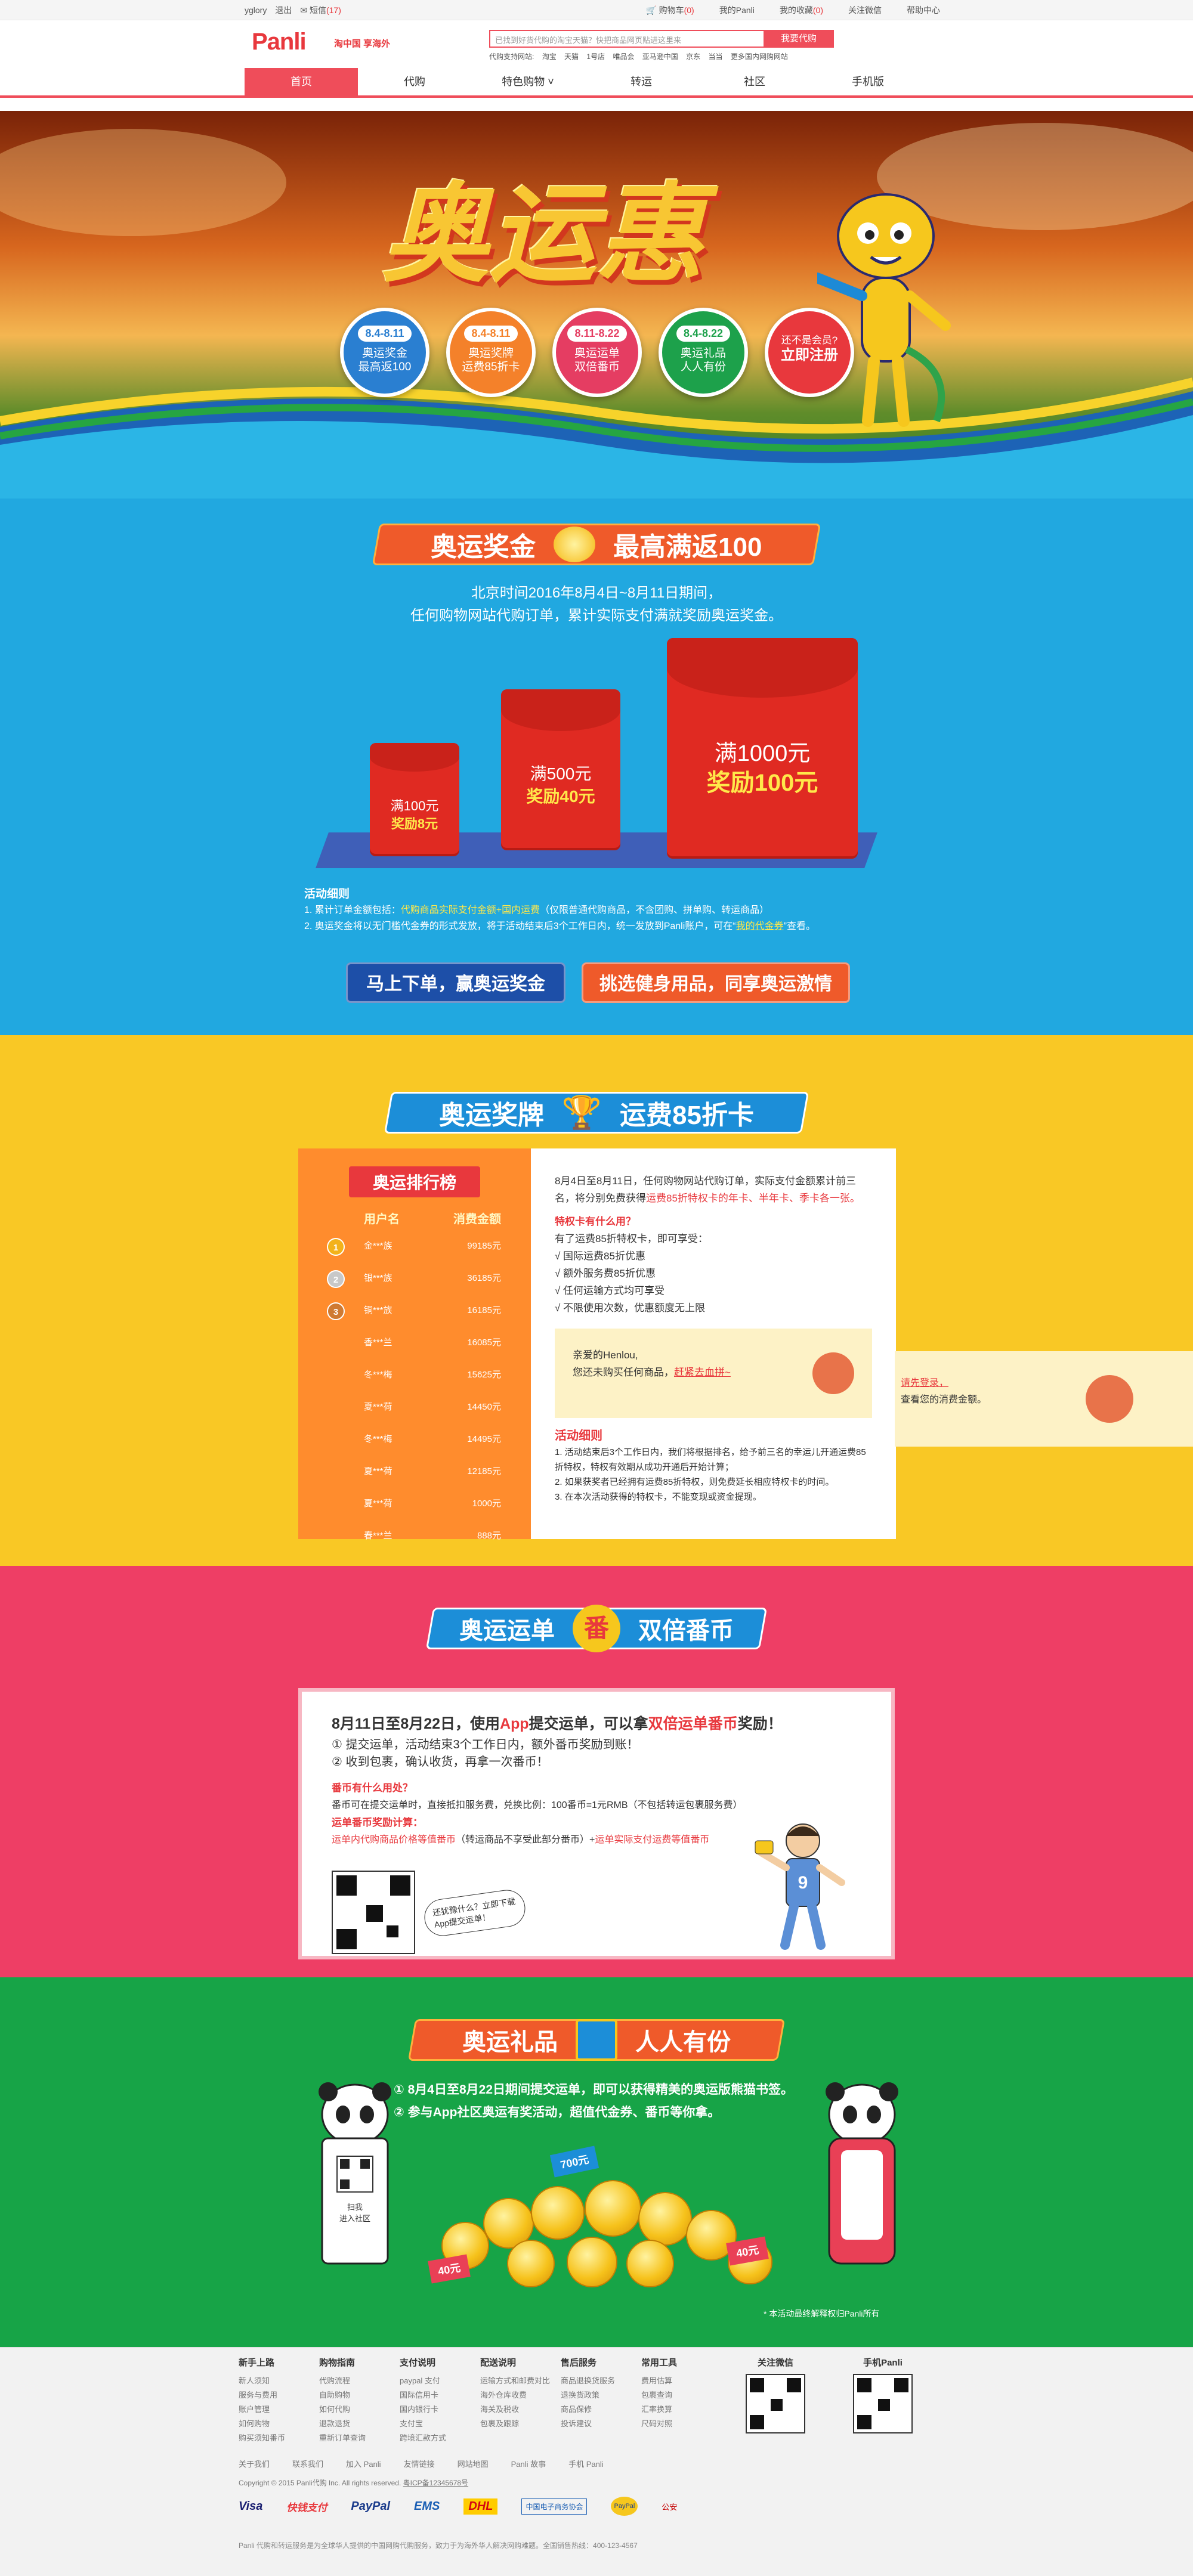  What do you see at coordinates (586, 2465) in the screenshot?
I see `footer-link: 手机 Panli` at bounding box center [586, 2465].